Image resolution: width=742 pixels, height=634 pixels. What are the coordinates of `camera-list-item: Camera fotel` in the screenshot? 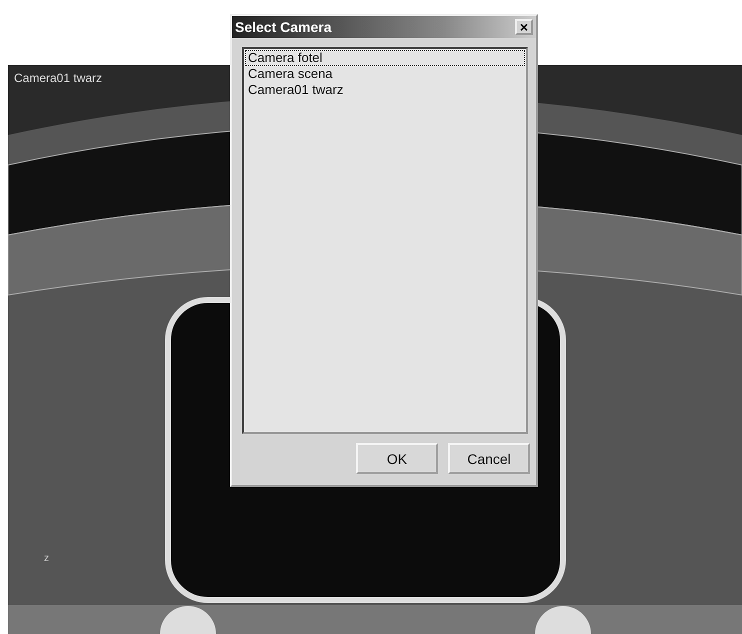 It's located at (385, 58).